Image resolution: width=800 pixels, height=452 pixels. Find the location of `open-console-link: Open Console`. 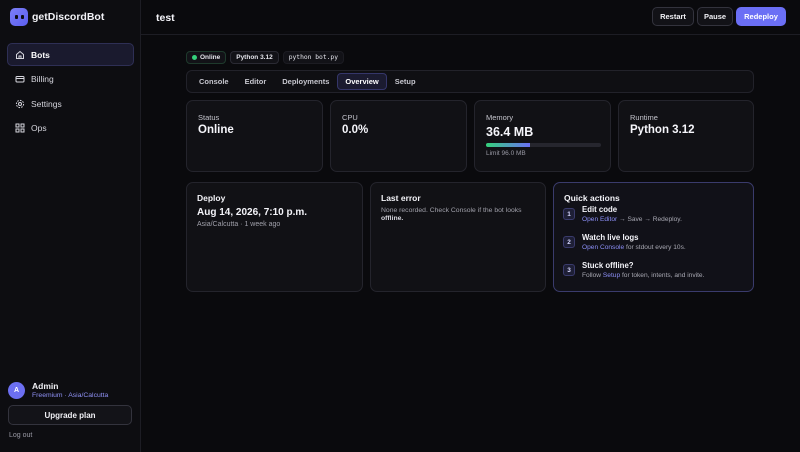

open-console-link: Open Console is located at coordinates (603, 247).